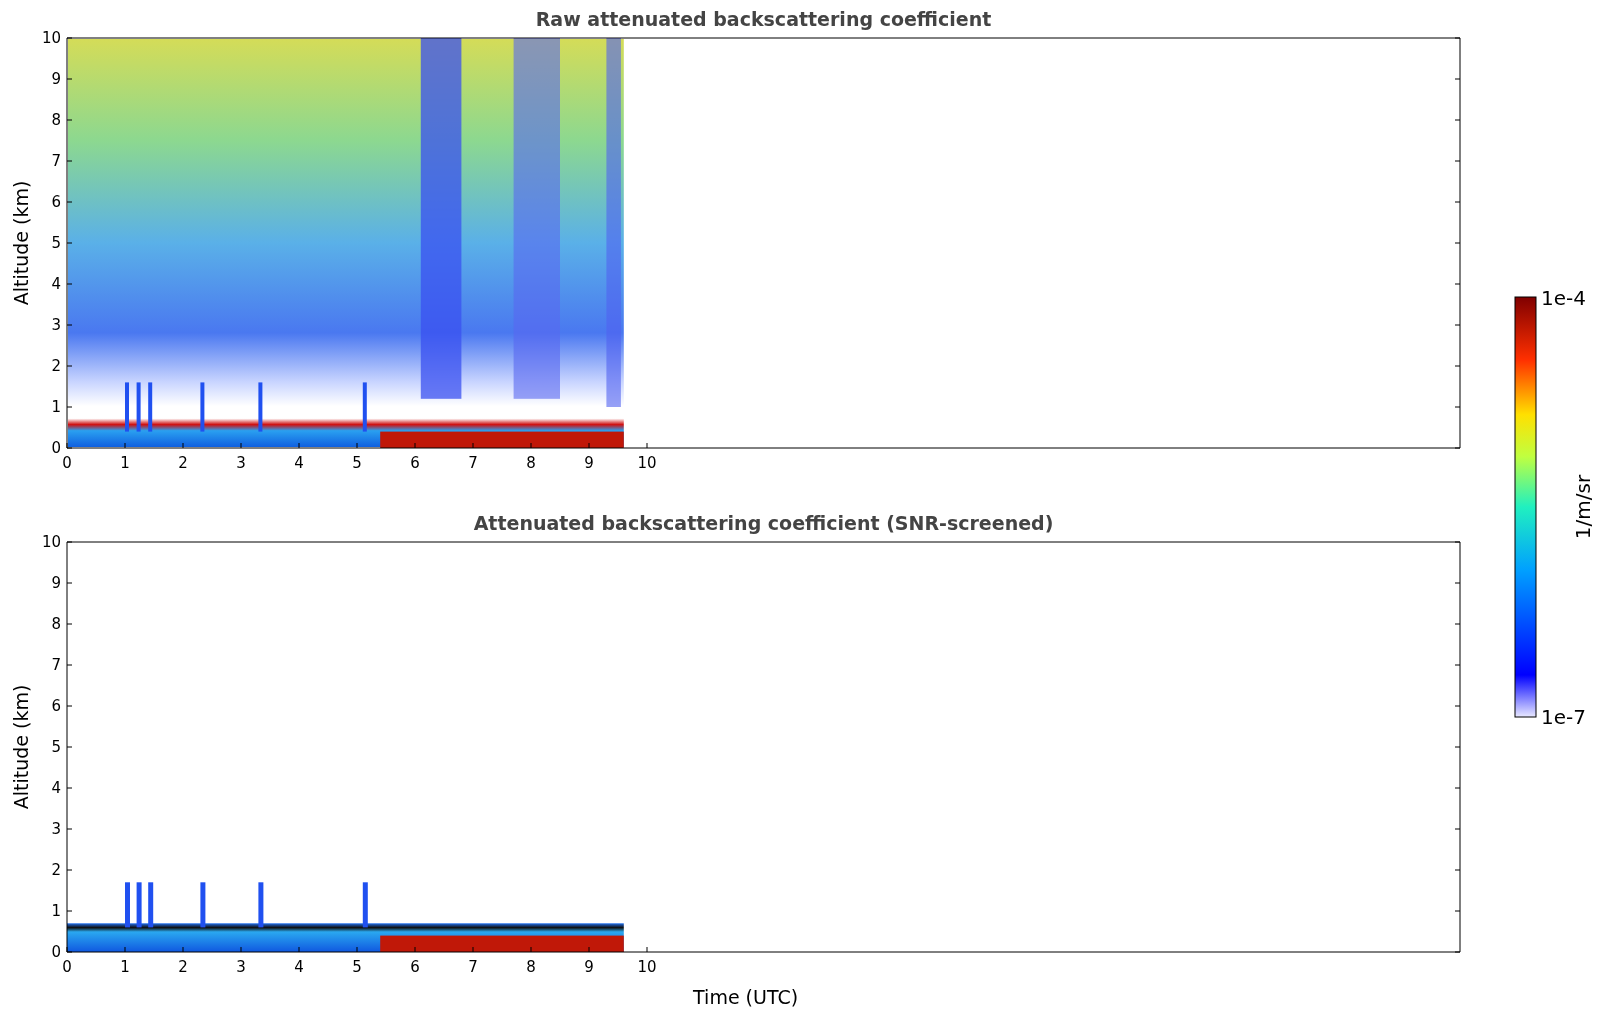  What do you see at coordinates (1583, 507) in the screenshot?
I see `colorbar-label: 1/m/sr` at bounding box center [1583, 507].